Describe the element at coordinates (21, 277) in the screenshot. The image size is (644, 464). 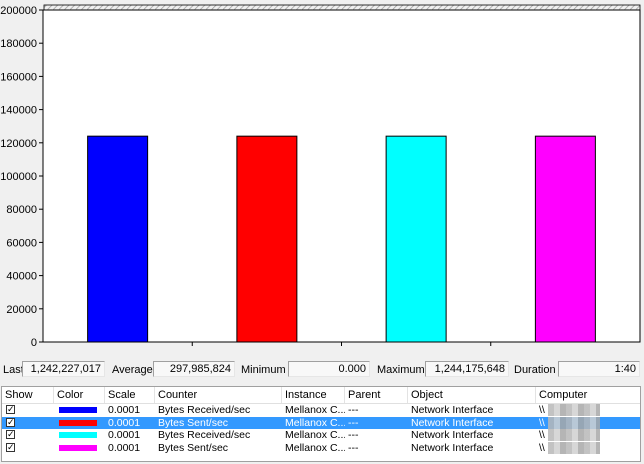
I see `y-tick-label: 40000` at that location.